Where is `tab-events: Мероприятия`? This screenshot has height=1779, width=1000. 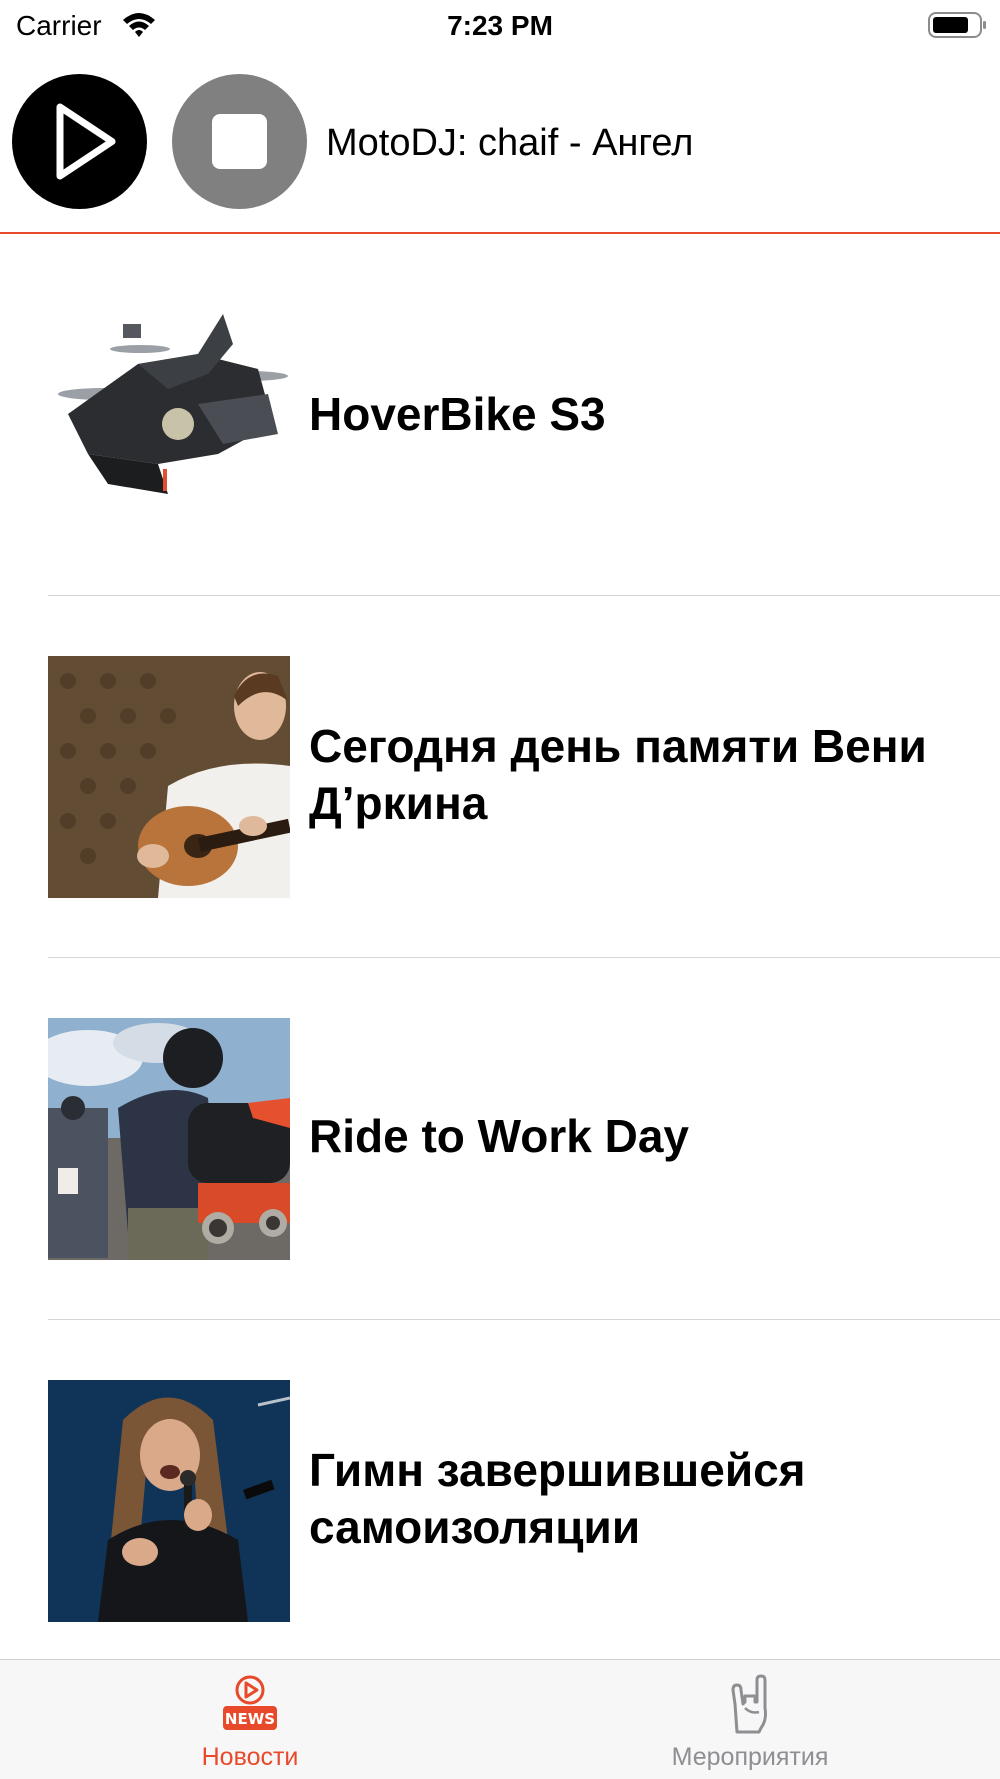 tab-events: Мероприятия is located at coordinates (750, 1719).